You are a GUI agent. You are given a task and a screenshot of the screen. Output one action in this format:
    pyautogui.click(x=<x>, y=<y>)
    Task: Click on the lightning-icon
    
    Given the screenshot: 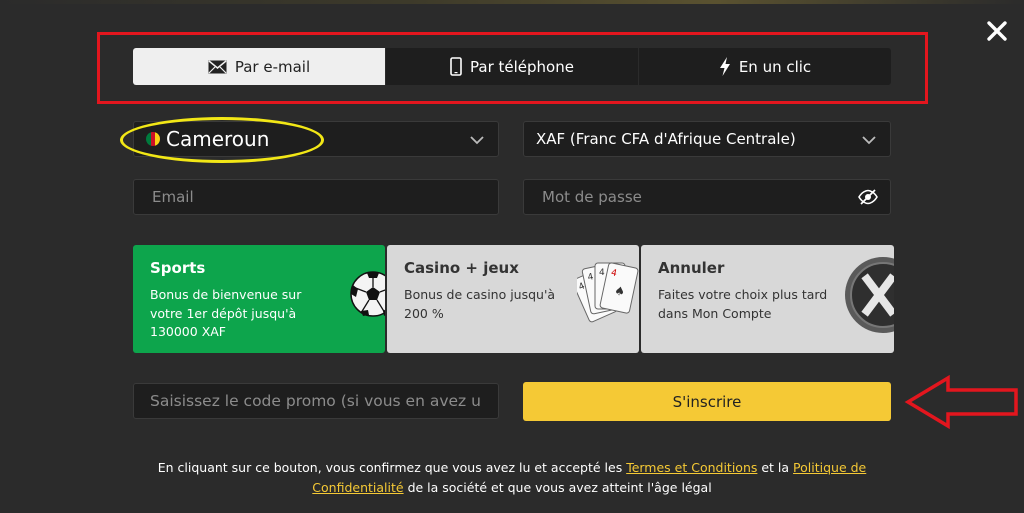 What is the action you would take?
    pyautogui.click(x=724, y=66)
    